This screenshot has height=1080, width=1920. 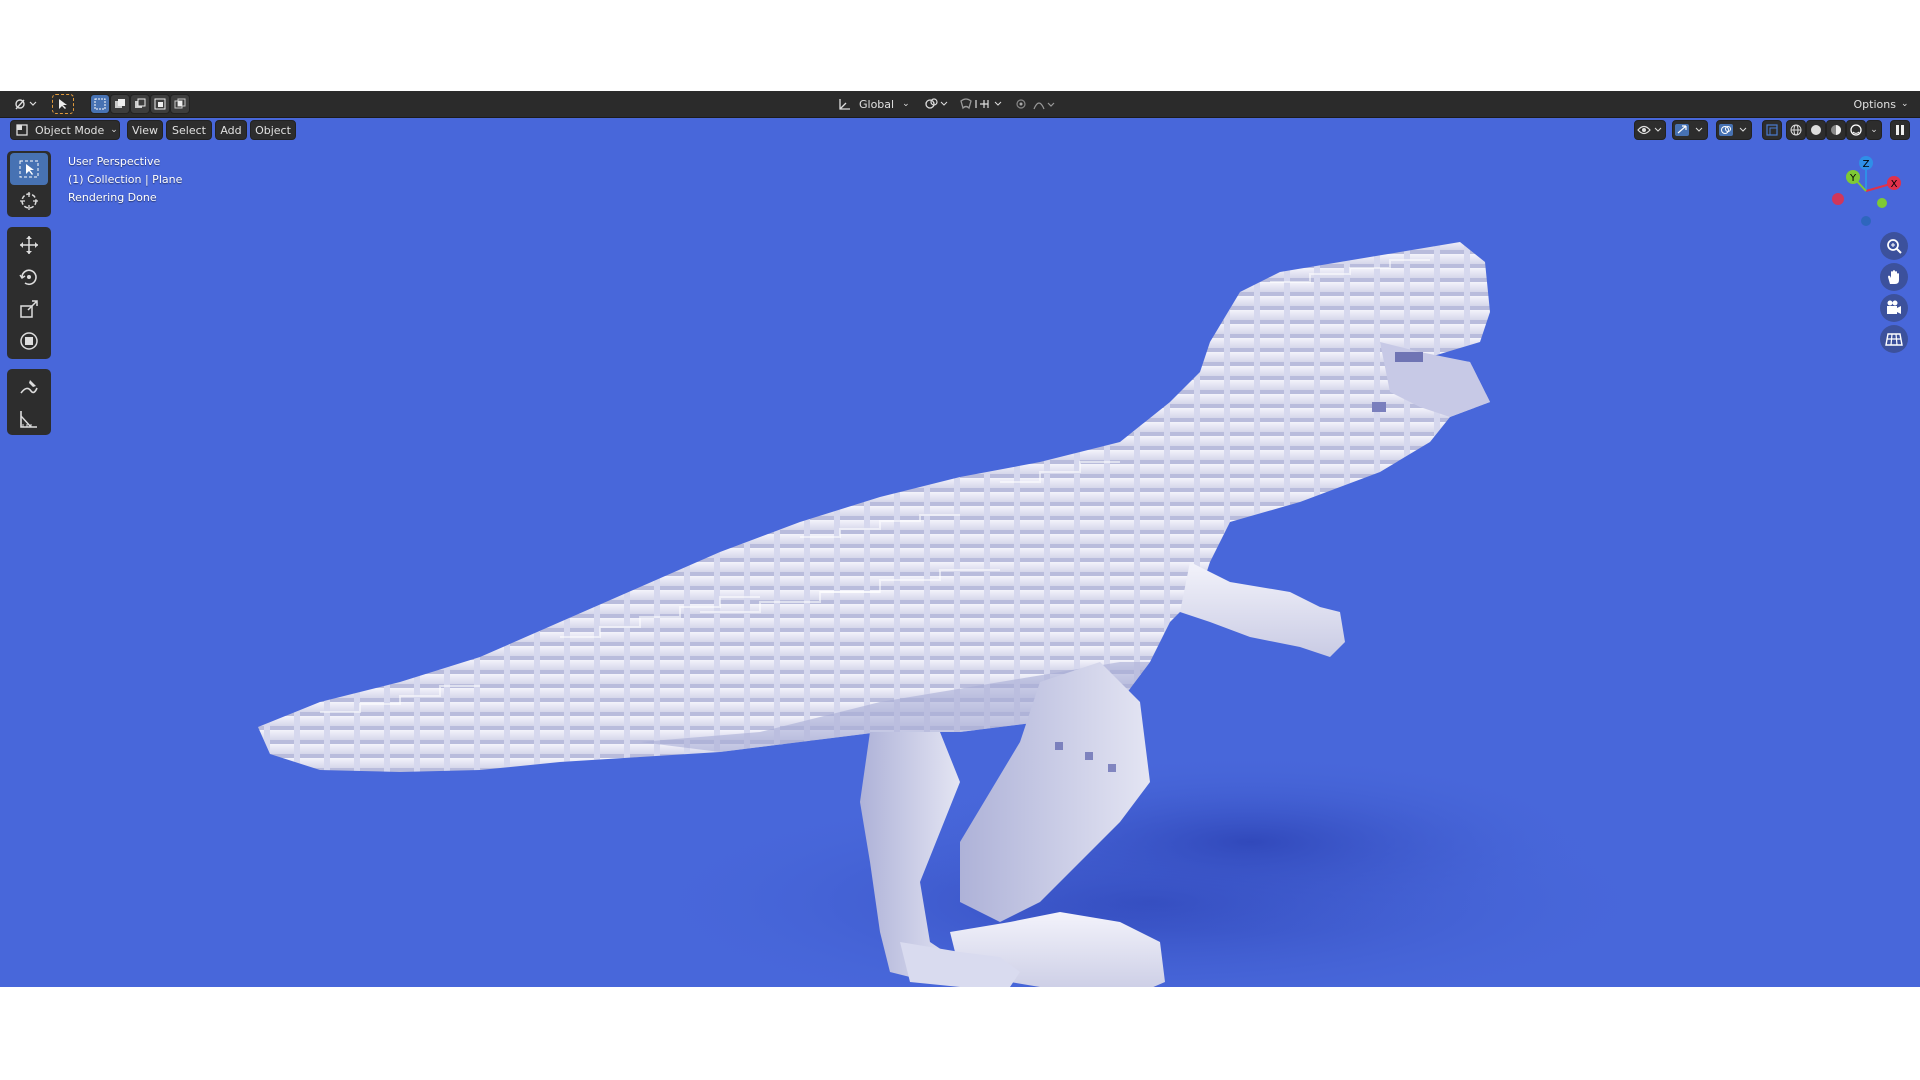 I want to click on menu-select: Select, so click(x=189, y=130).